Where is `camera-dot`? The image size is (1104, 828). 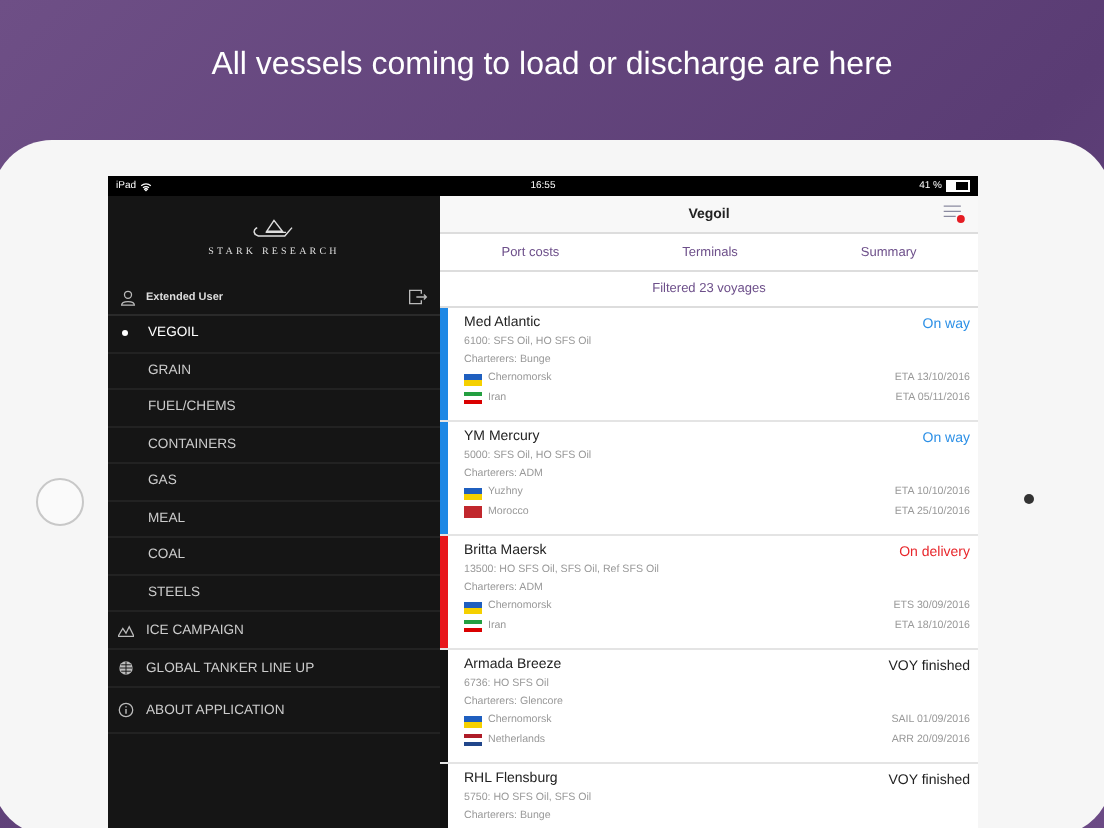 camera-dot is located at coordinates (1029, 499).